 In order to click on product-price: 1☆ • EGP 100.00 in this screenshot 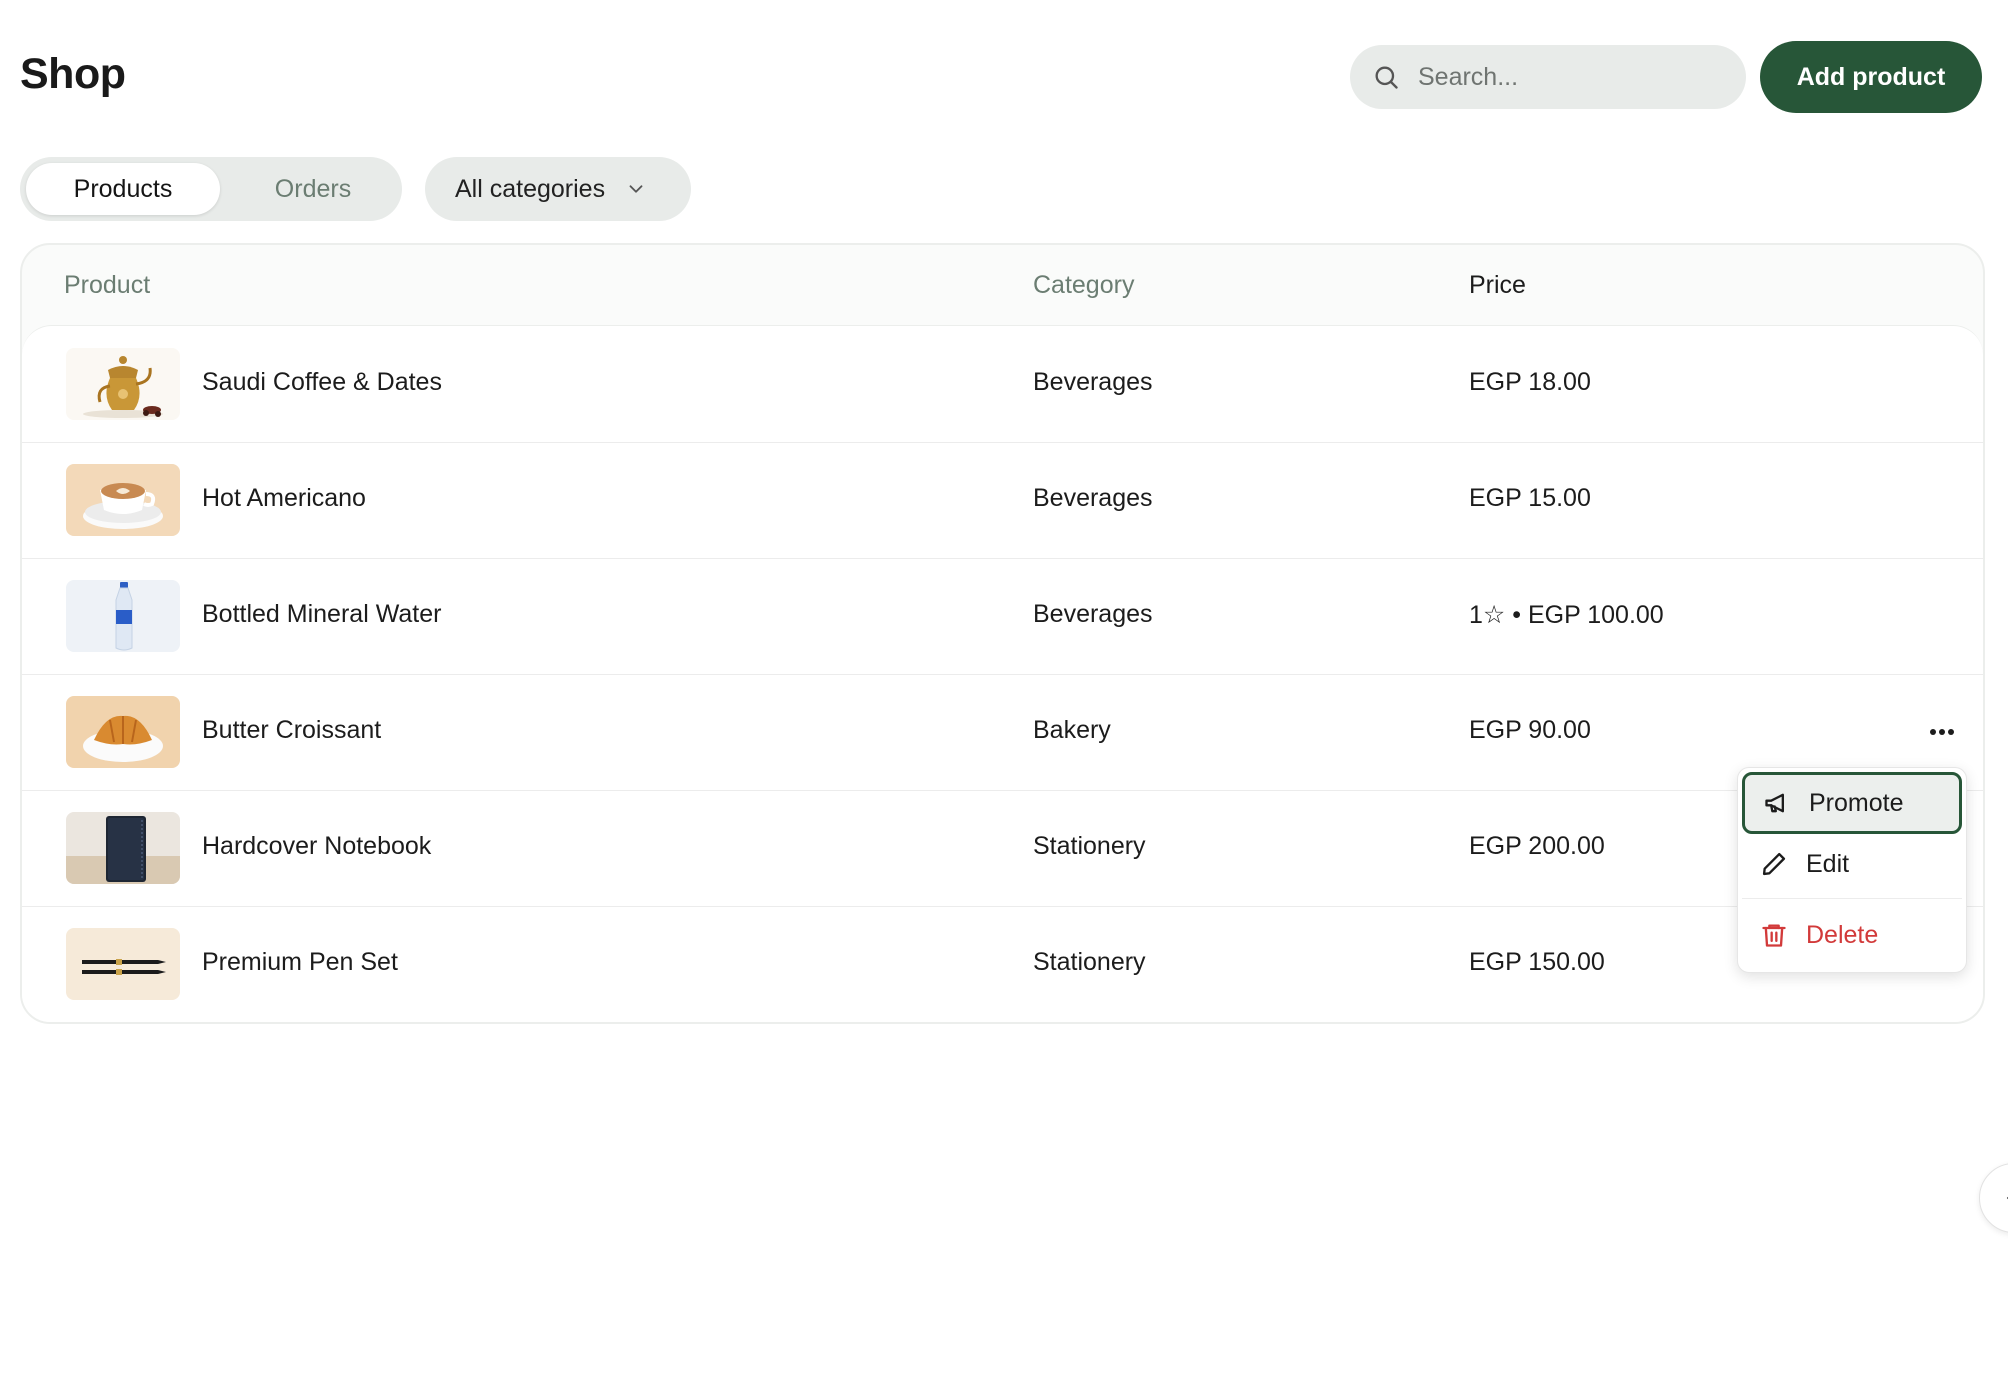, I will do `click(1566, 615)`.